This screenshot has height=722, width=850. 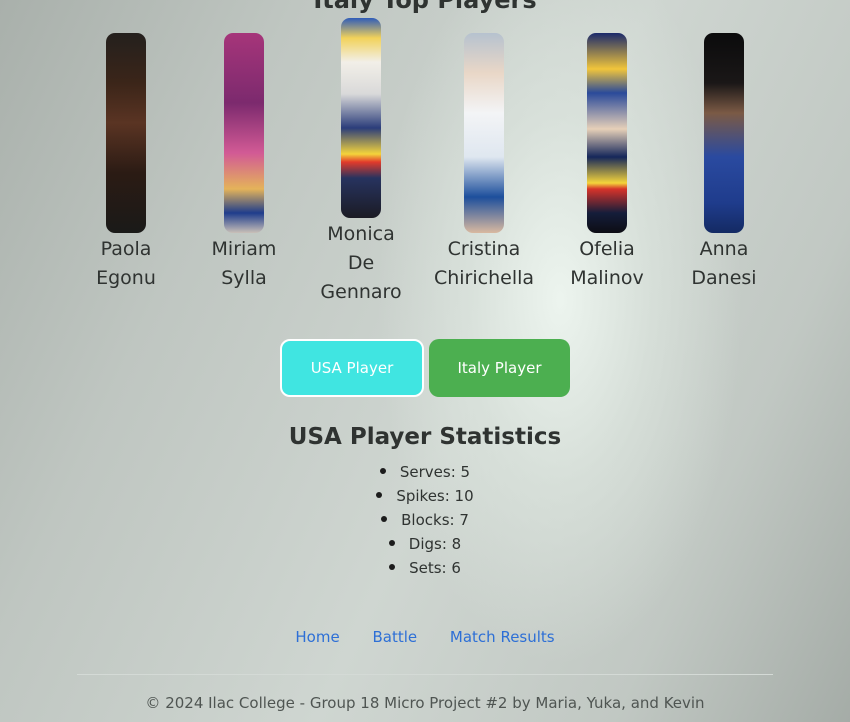 I want to click on player-toggle-buttons: USA Player Italy Player, so click(x=426, y=368).